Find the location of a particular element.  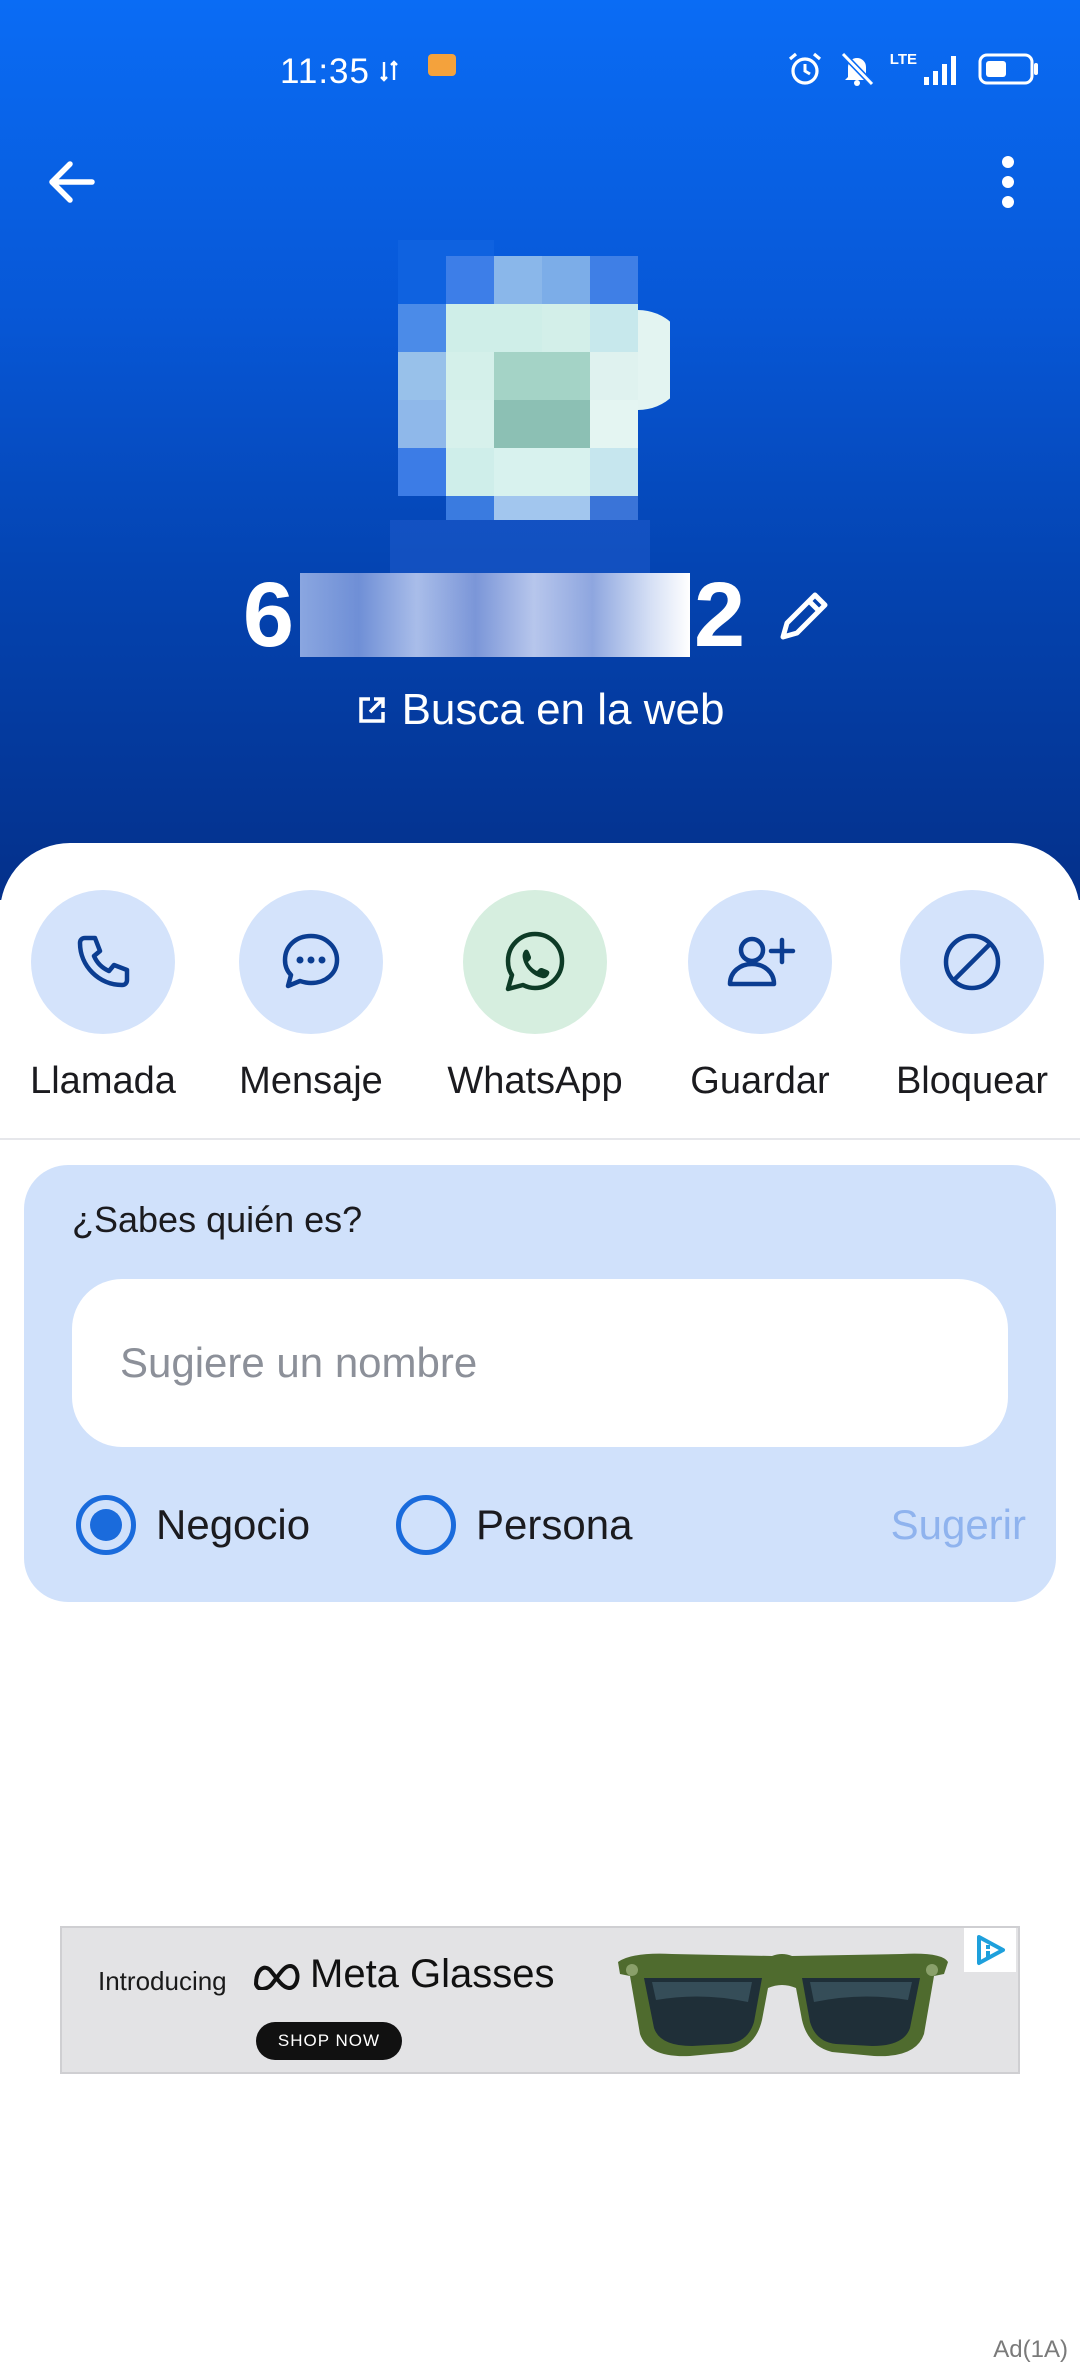

ad-brand: Meta Glasses is located at coordinates (403, 1974).